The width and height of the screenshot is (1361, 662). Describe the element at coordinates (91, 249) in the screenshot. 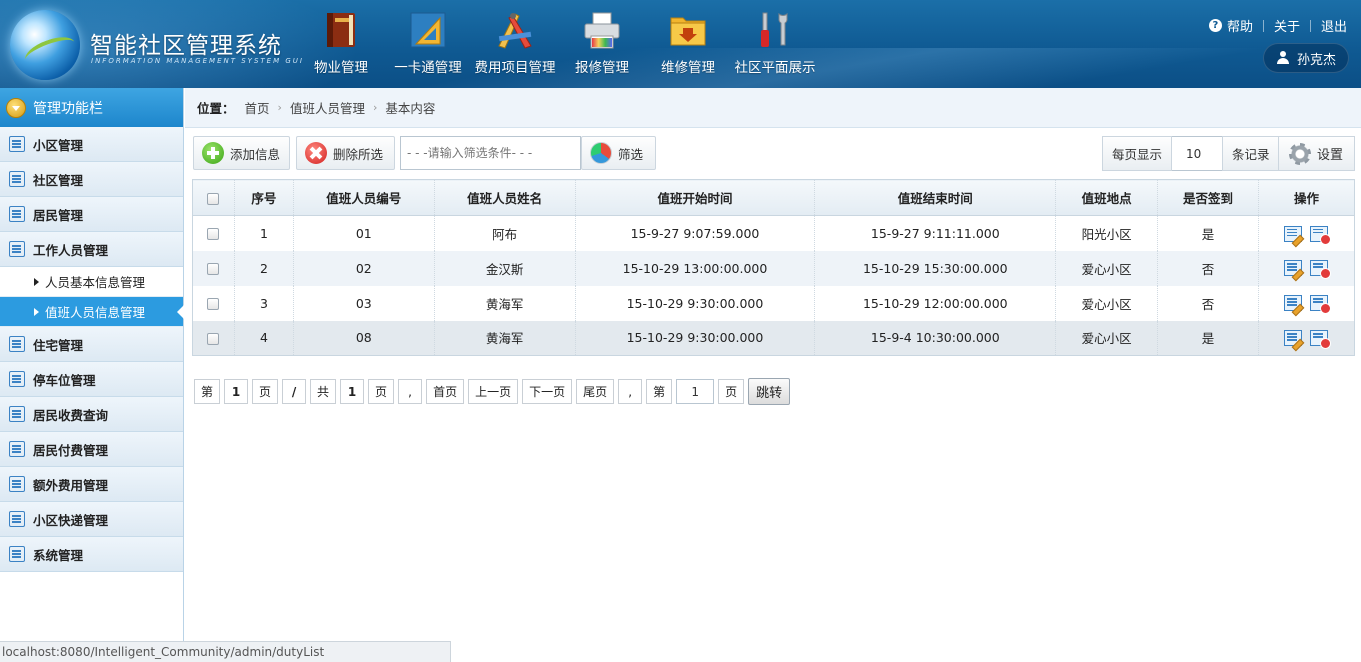

I see `sidebar-item-staff: 工作人员管理` at that location.